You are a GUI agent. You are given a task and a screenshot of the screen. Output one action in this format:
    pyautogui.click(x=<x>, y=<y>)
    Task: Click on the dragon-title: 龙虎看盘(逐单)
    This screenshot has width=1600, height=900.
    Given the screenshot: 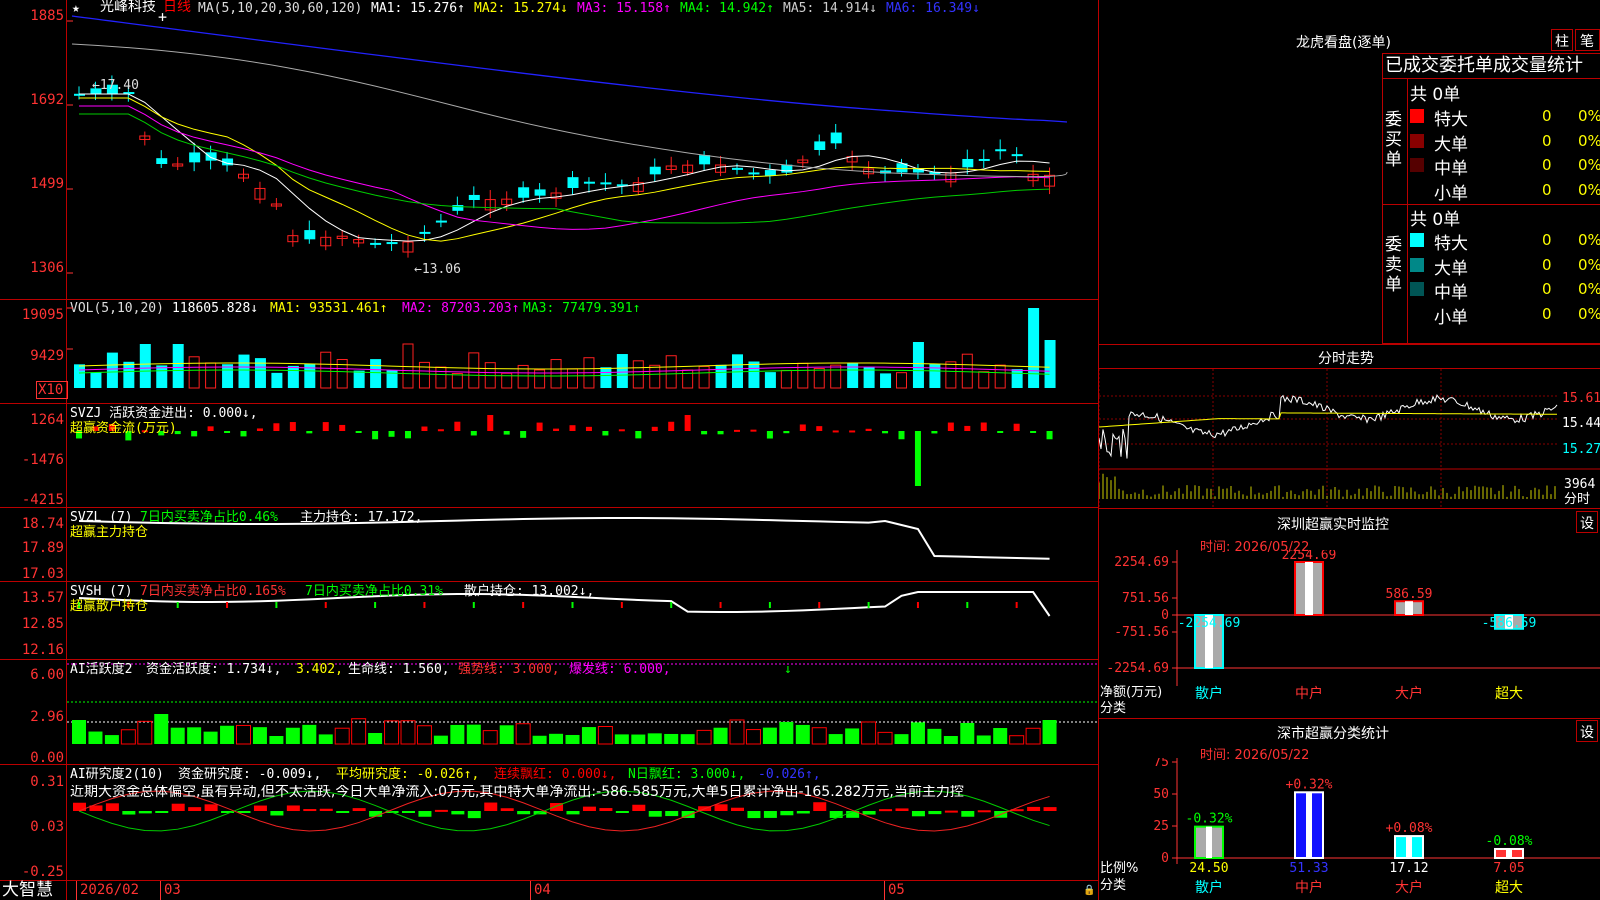 What is the action you would take?
    pyautogui.click(x=1343, y=43)
    